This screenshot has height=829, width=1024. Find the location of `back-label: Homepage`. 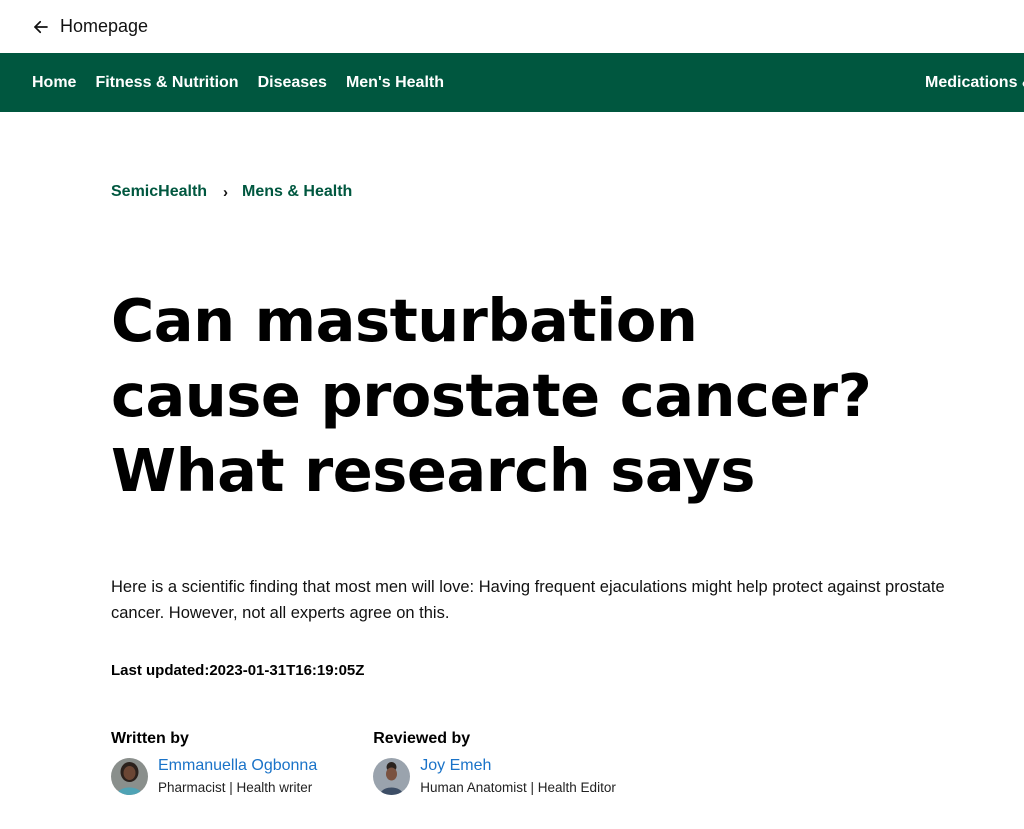

back-label: Homepage is located at coordinates (104, 26).